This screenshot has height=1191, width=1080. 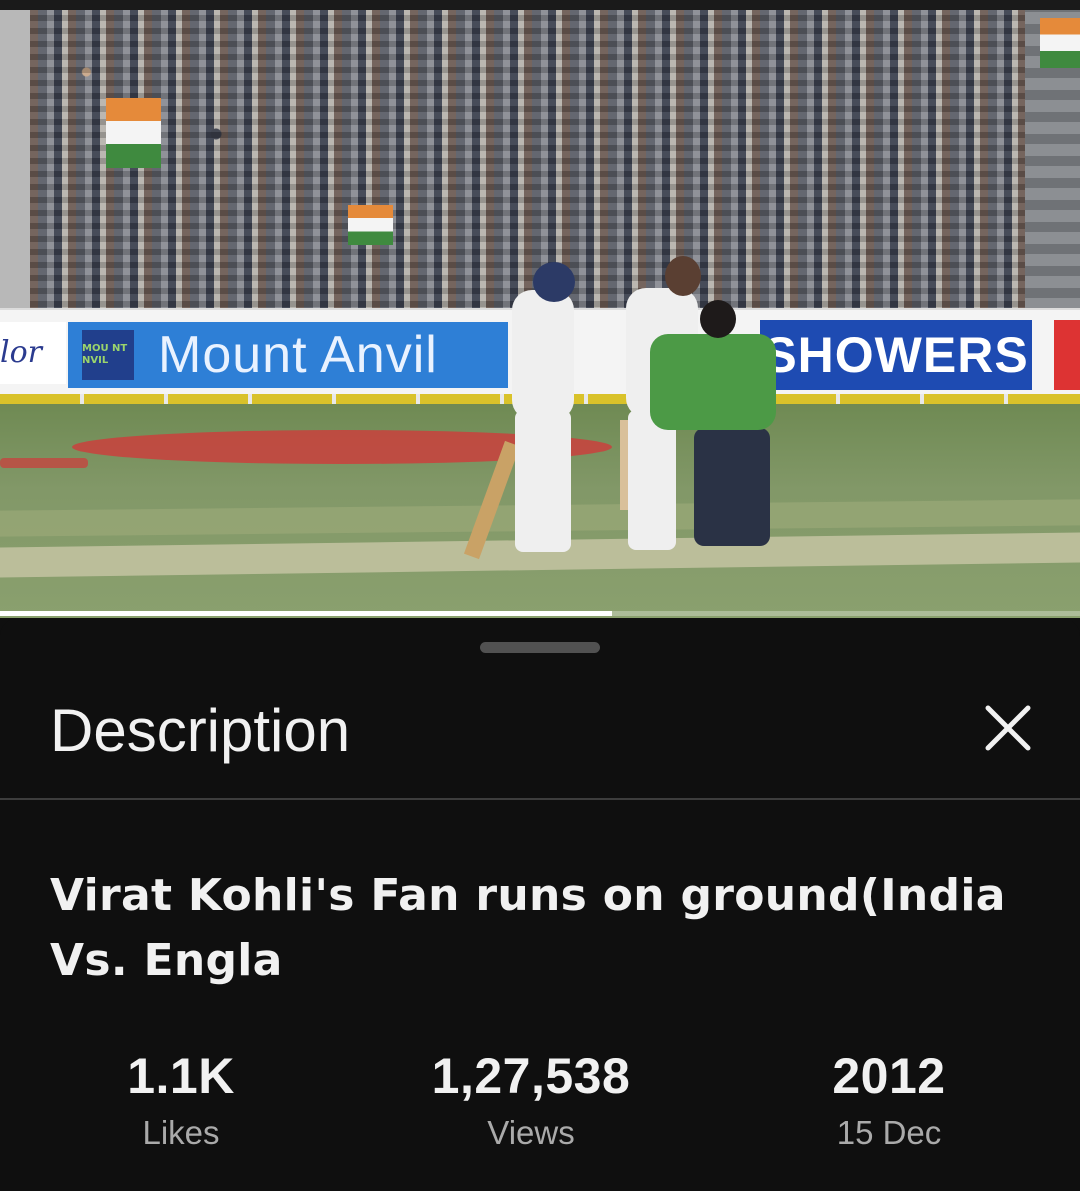 What do you see at coordinates (44, 463) in the screenshot?
I see `ground-logo` at bounding box center [44, 463].